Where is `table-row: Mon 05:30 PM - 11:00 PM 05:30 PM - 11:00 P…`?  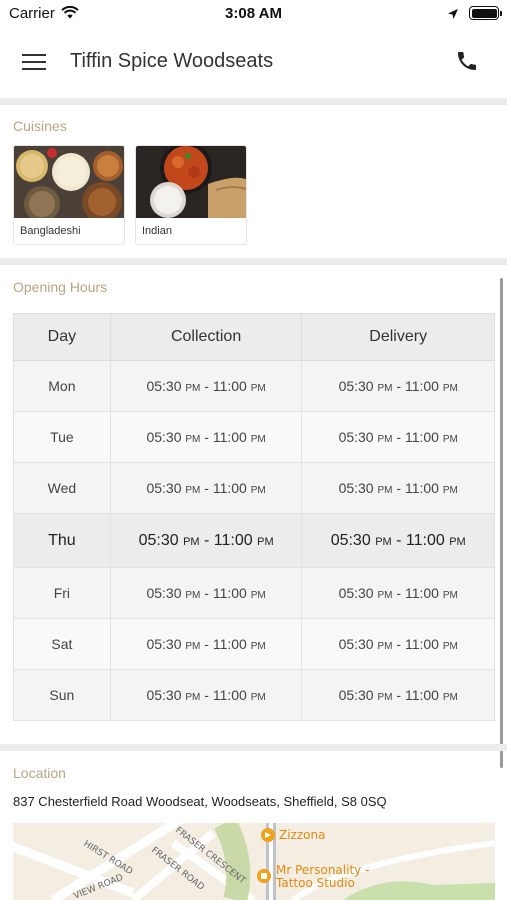
table-row: Mon 05:30 PM - 11:00 PM 05:30 PM - 11:00 P… is located at coordinates (254, 386).